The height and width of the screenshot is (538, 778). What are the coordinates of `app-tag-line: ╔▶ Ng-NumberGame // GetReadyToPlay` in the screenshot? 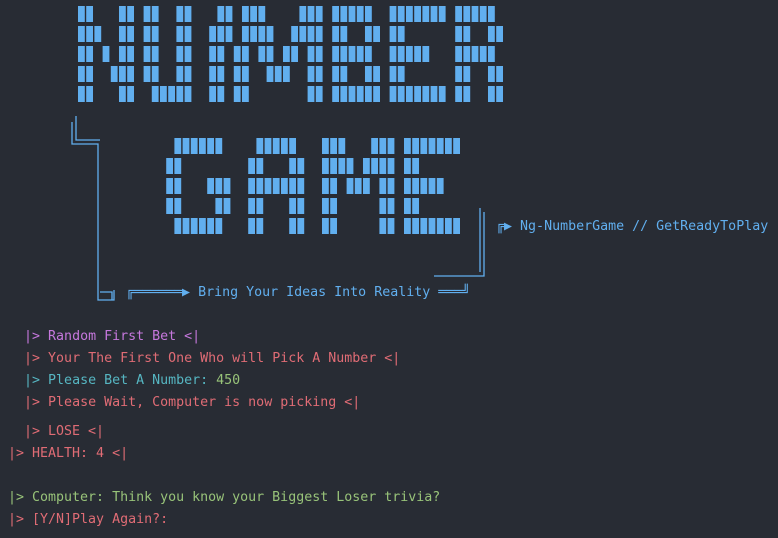 It's located at (632, 226).